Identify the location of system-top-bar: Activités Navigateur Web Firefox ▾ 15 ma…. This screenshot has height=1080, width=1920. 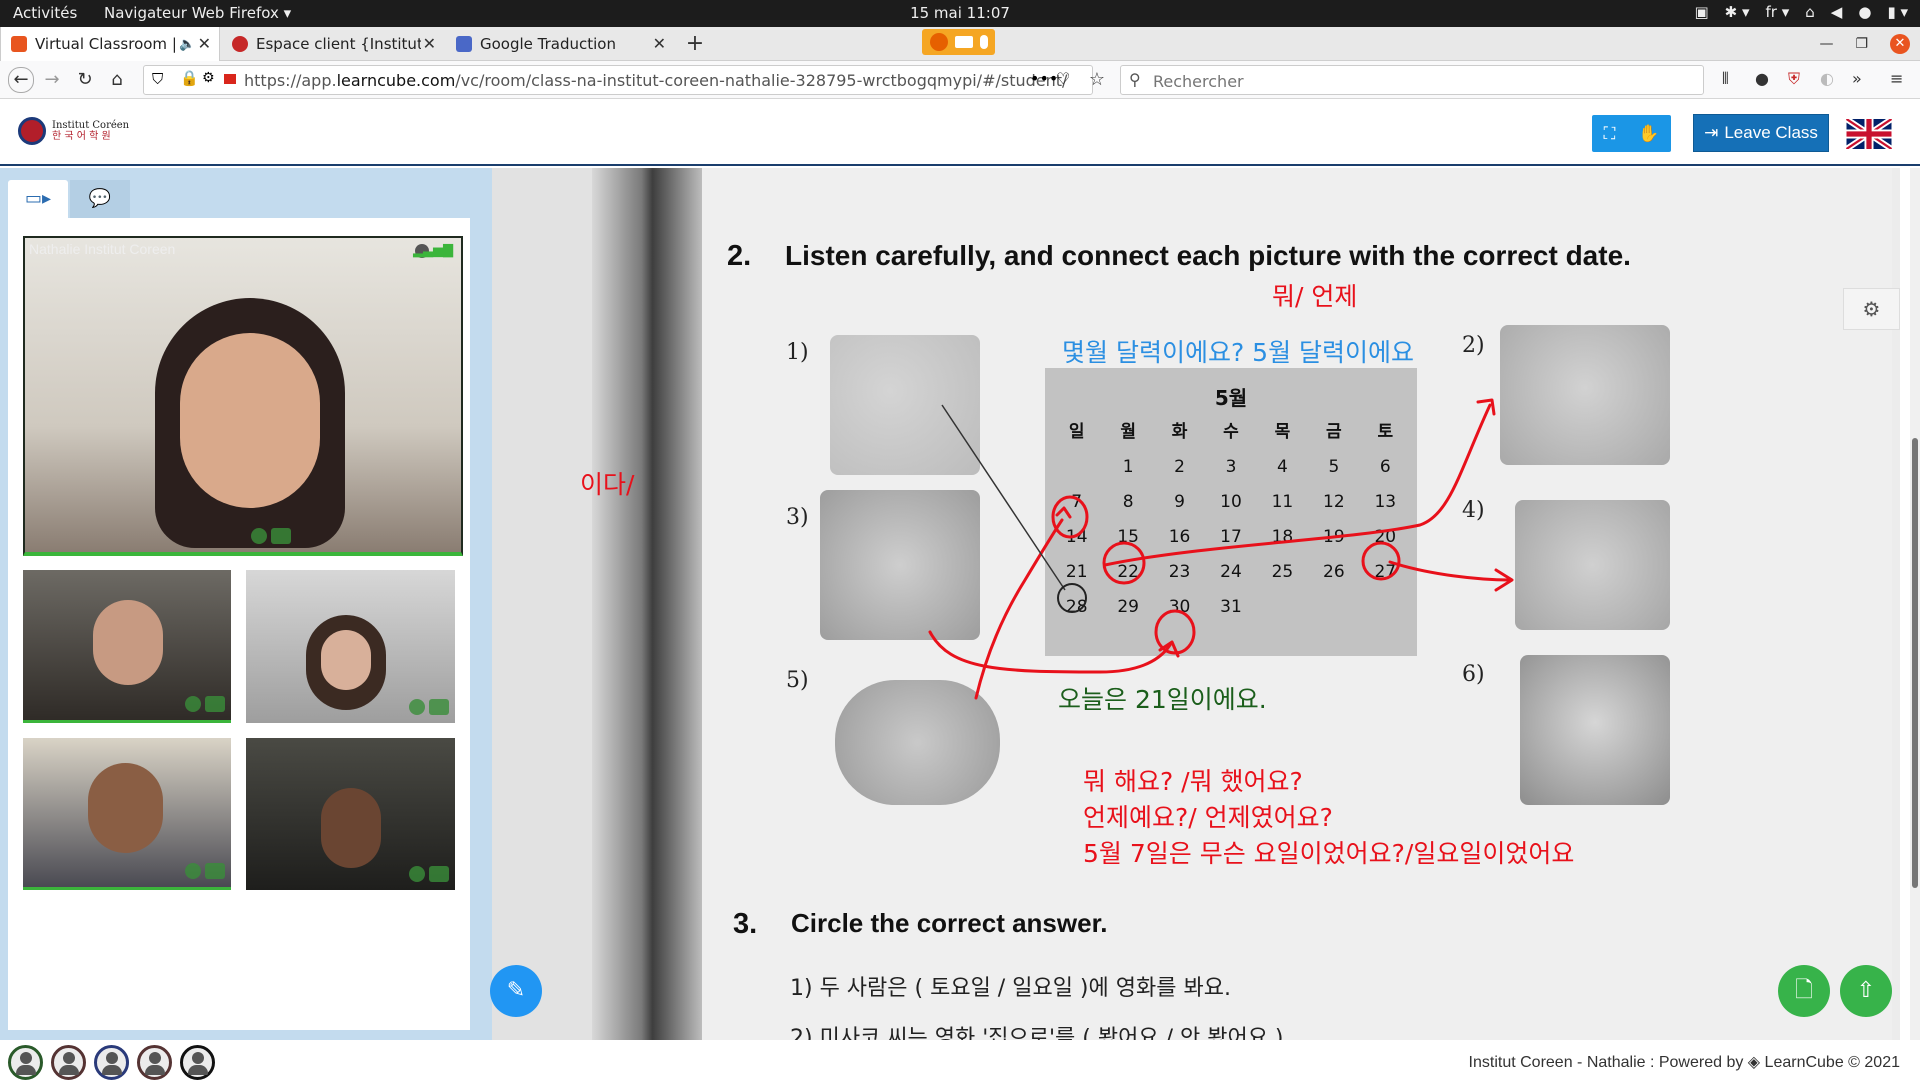
(960, 13).